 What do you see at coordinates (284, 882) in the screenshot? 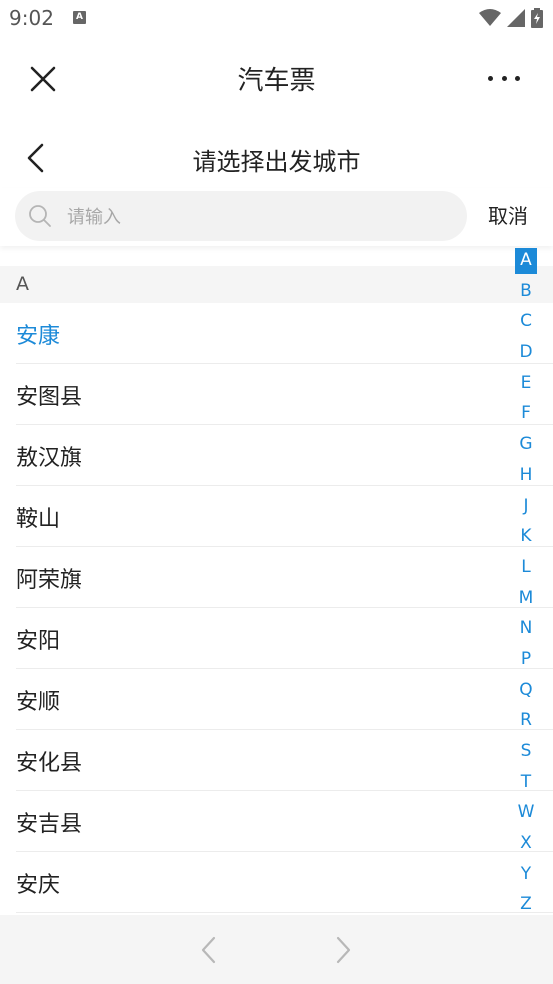
I see `city-list-item: 安庆` at bounding box center [284, 882].